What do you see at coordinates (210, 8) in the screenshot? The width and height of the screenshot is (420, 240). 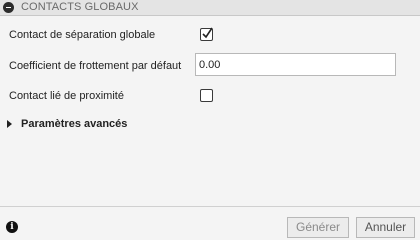 I see `panel-header: CONTACTS GLOBAUX` at bounding box center [210, 8].